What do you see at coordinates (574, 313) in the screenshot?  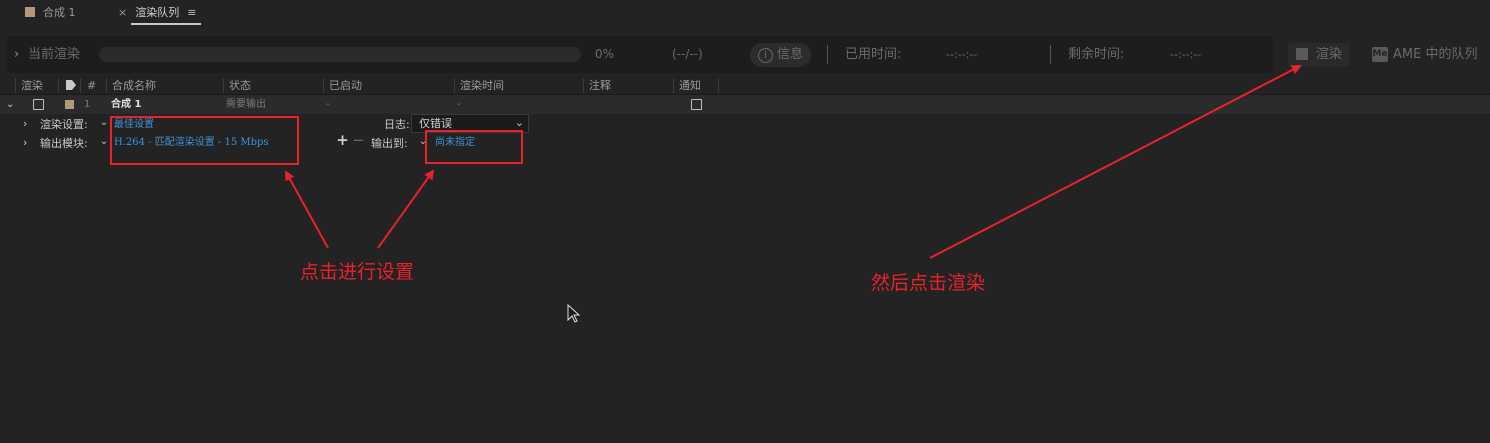 I see `mouse-cursor-icon` at bounding box center [574, 313].